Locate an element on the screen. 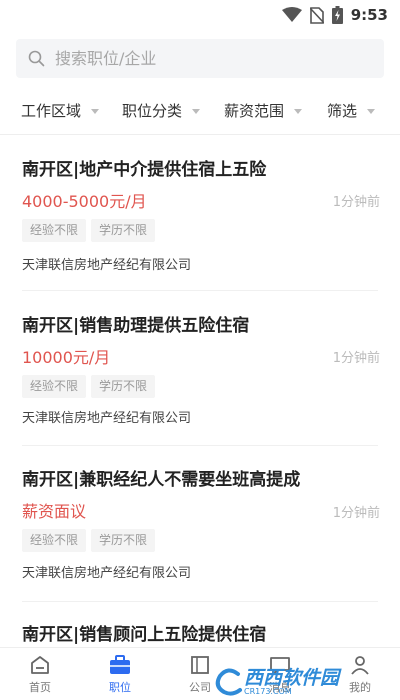  user-icon is located at coordinates (360, 665).